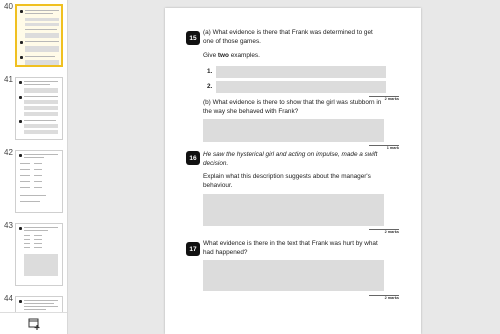 This screenshot has width=500, height=334. I want to click on sidebar-footer, so click(33, 323).